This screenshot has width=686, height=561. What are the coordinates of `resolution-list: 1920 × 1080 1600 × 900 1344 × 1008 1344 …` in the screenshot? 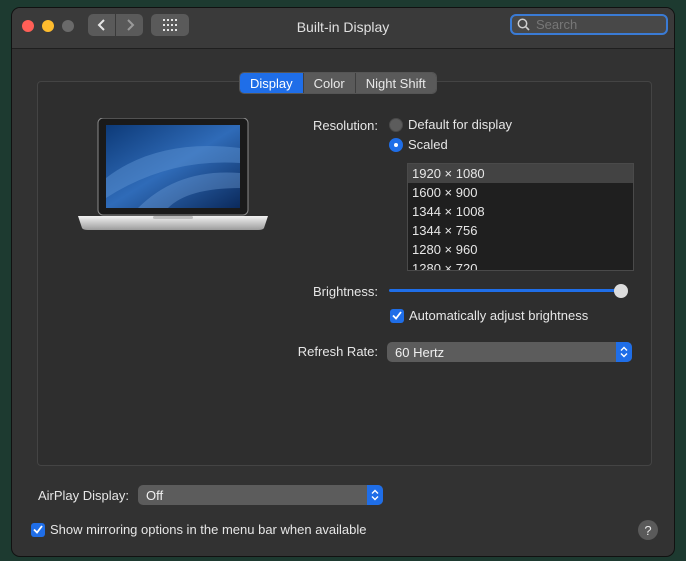 It's located at (520, 217).